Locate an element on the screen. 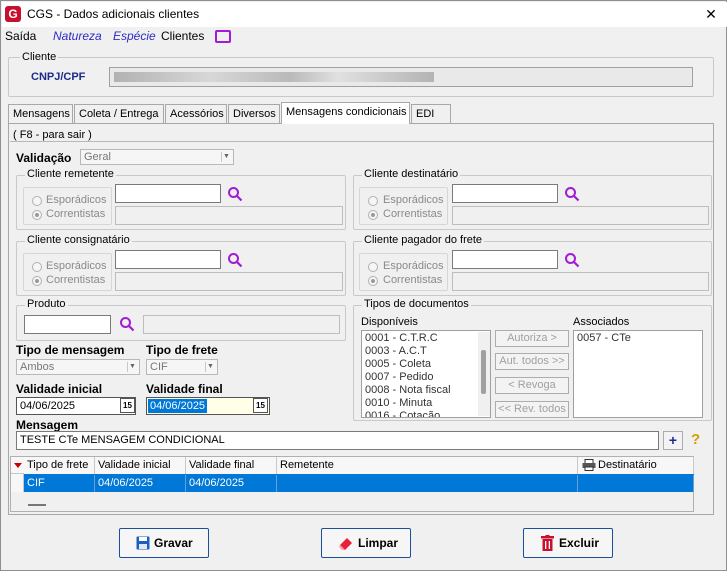  gravar-button: Gravar is located at coordinates (164, 543).